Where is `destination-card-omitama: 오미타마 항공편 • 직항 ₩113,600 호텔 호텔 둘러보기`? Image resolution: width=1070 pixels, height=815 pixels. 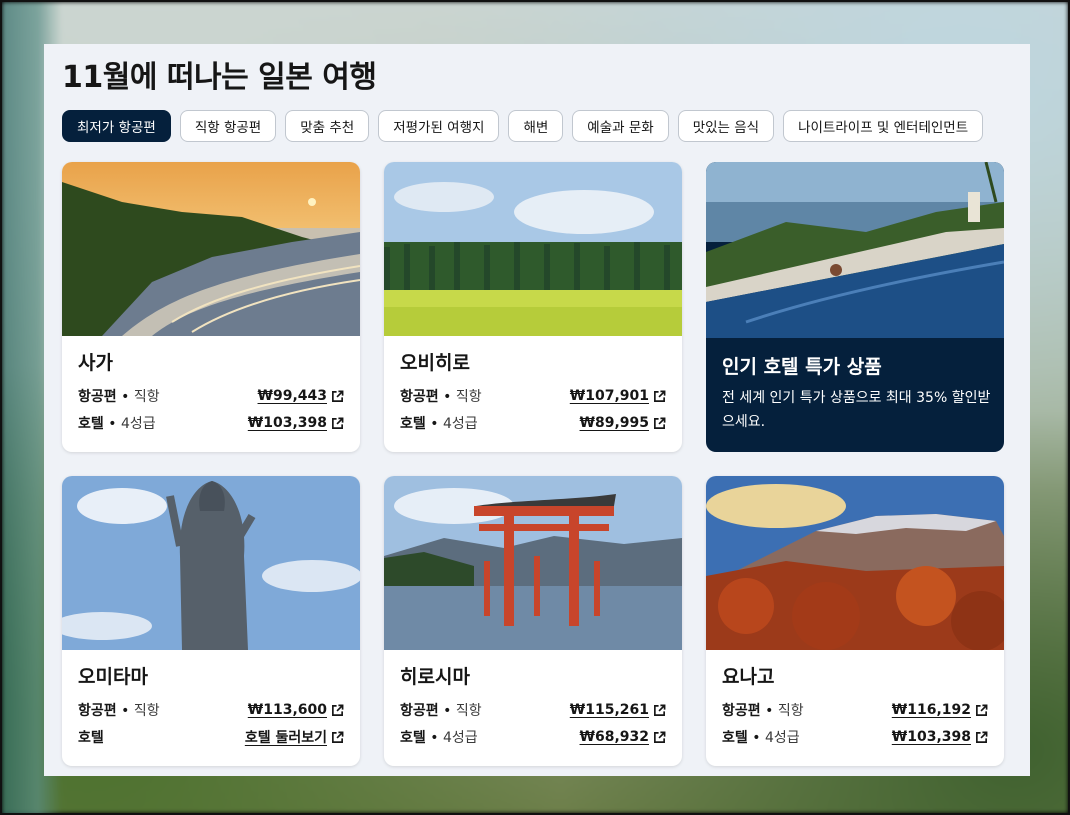 destination-card-omitama: 오미타마 항공편 • 직항 ₩113,600 호텔 호텔 둘러보기 is located at coordinates (211, 621).